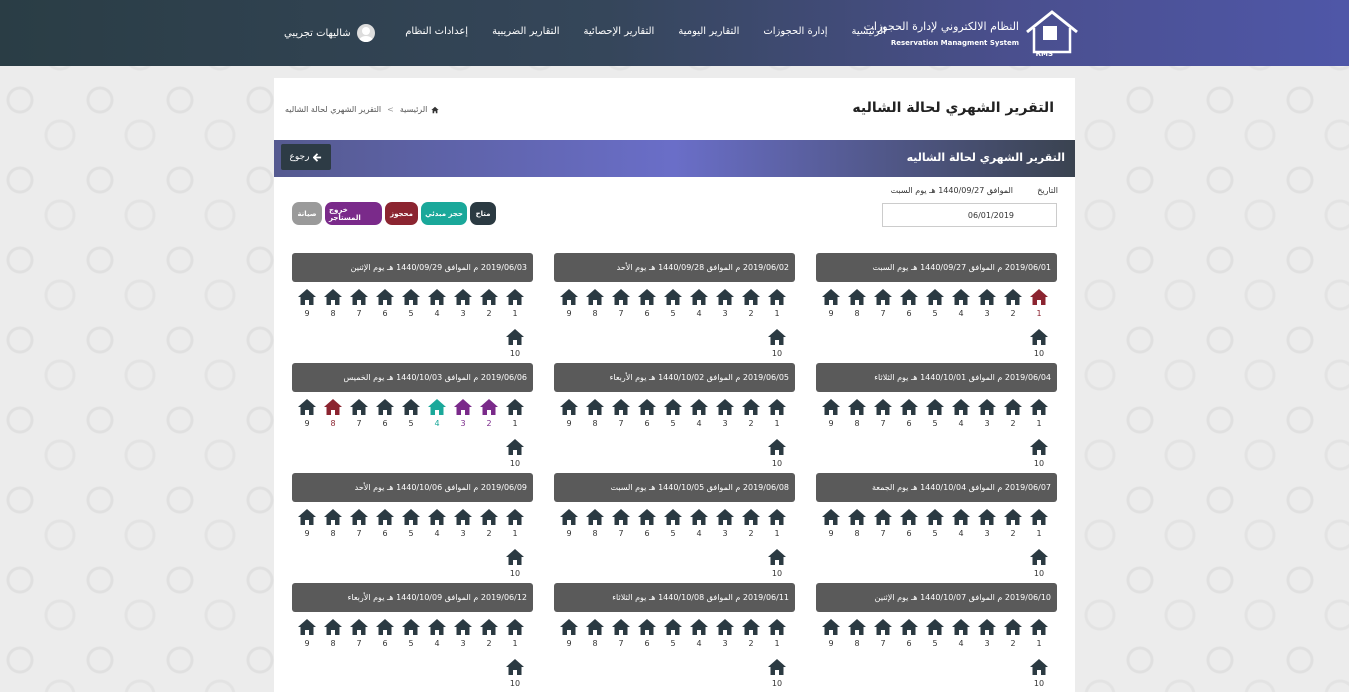  Describe the element at coordinates (619, 31) in the screenshot. I see `nav-statistical-reports: التقارير الإحصائية` at that location.